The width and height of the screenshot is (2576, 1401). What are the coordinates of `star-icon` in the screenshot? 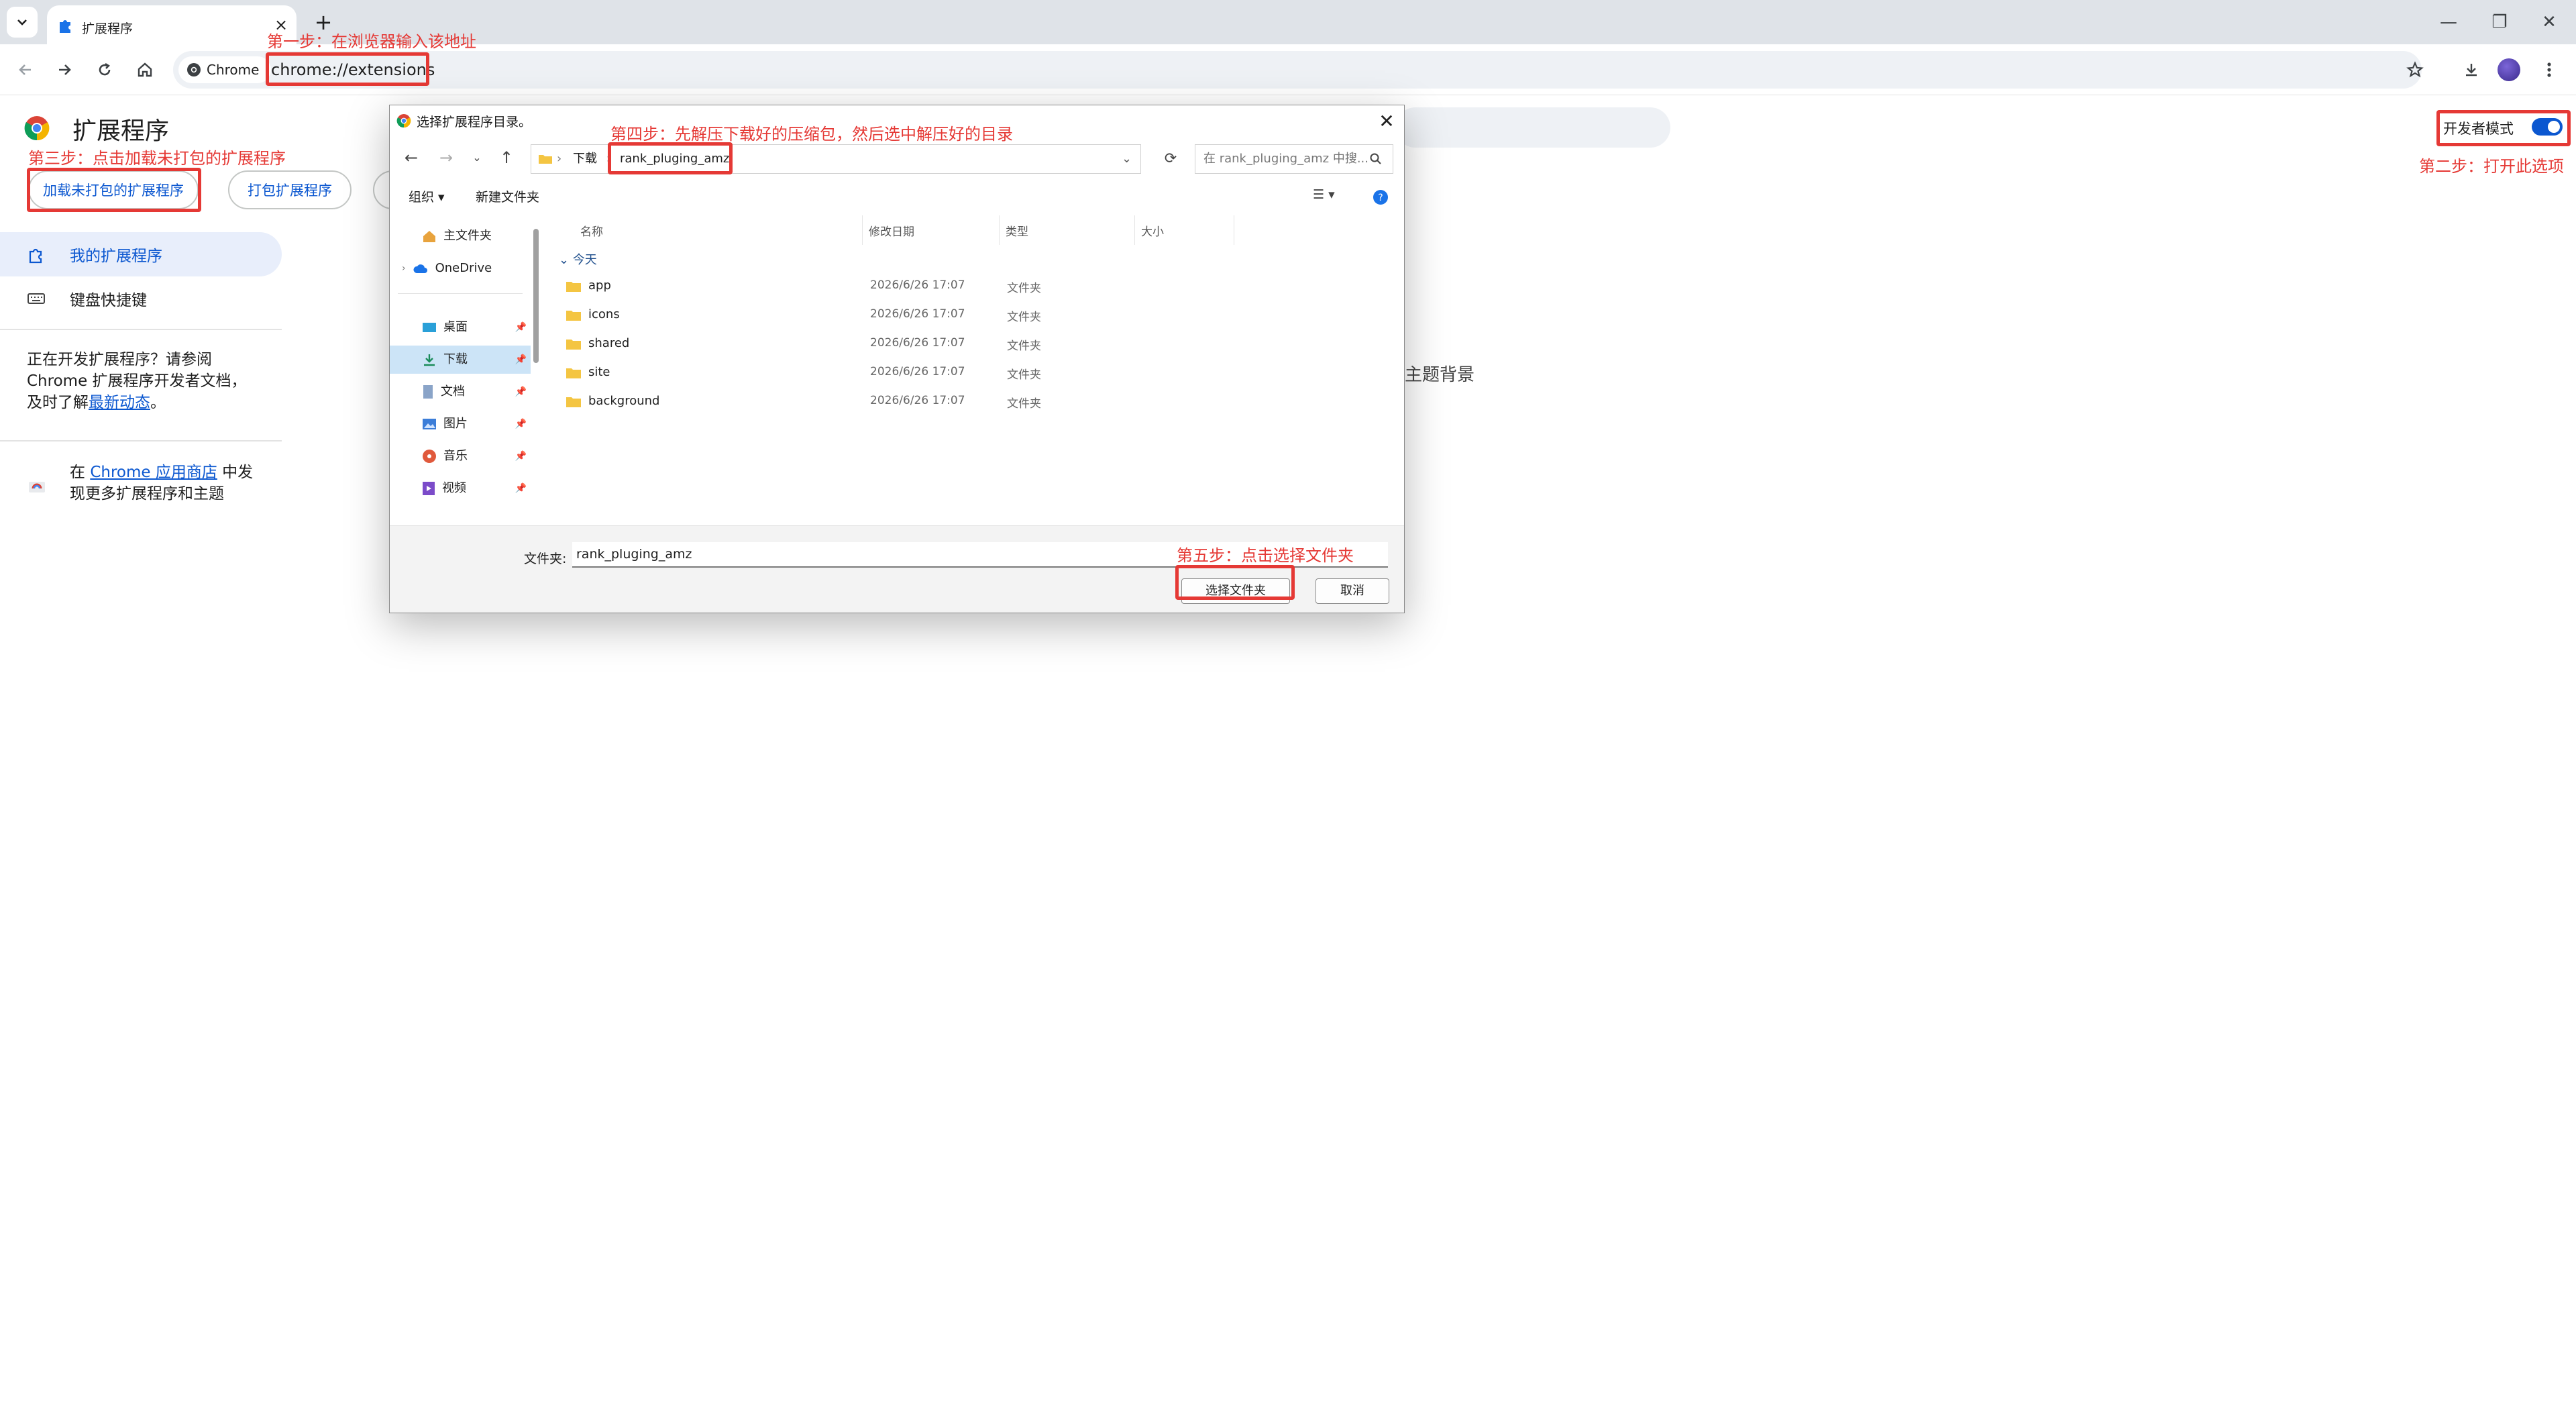 It's located at (2415, 69).